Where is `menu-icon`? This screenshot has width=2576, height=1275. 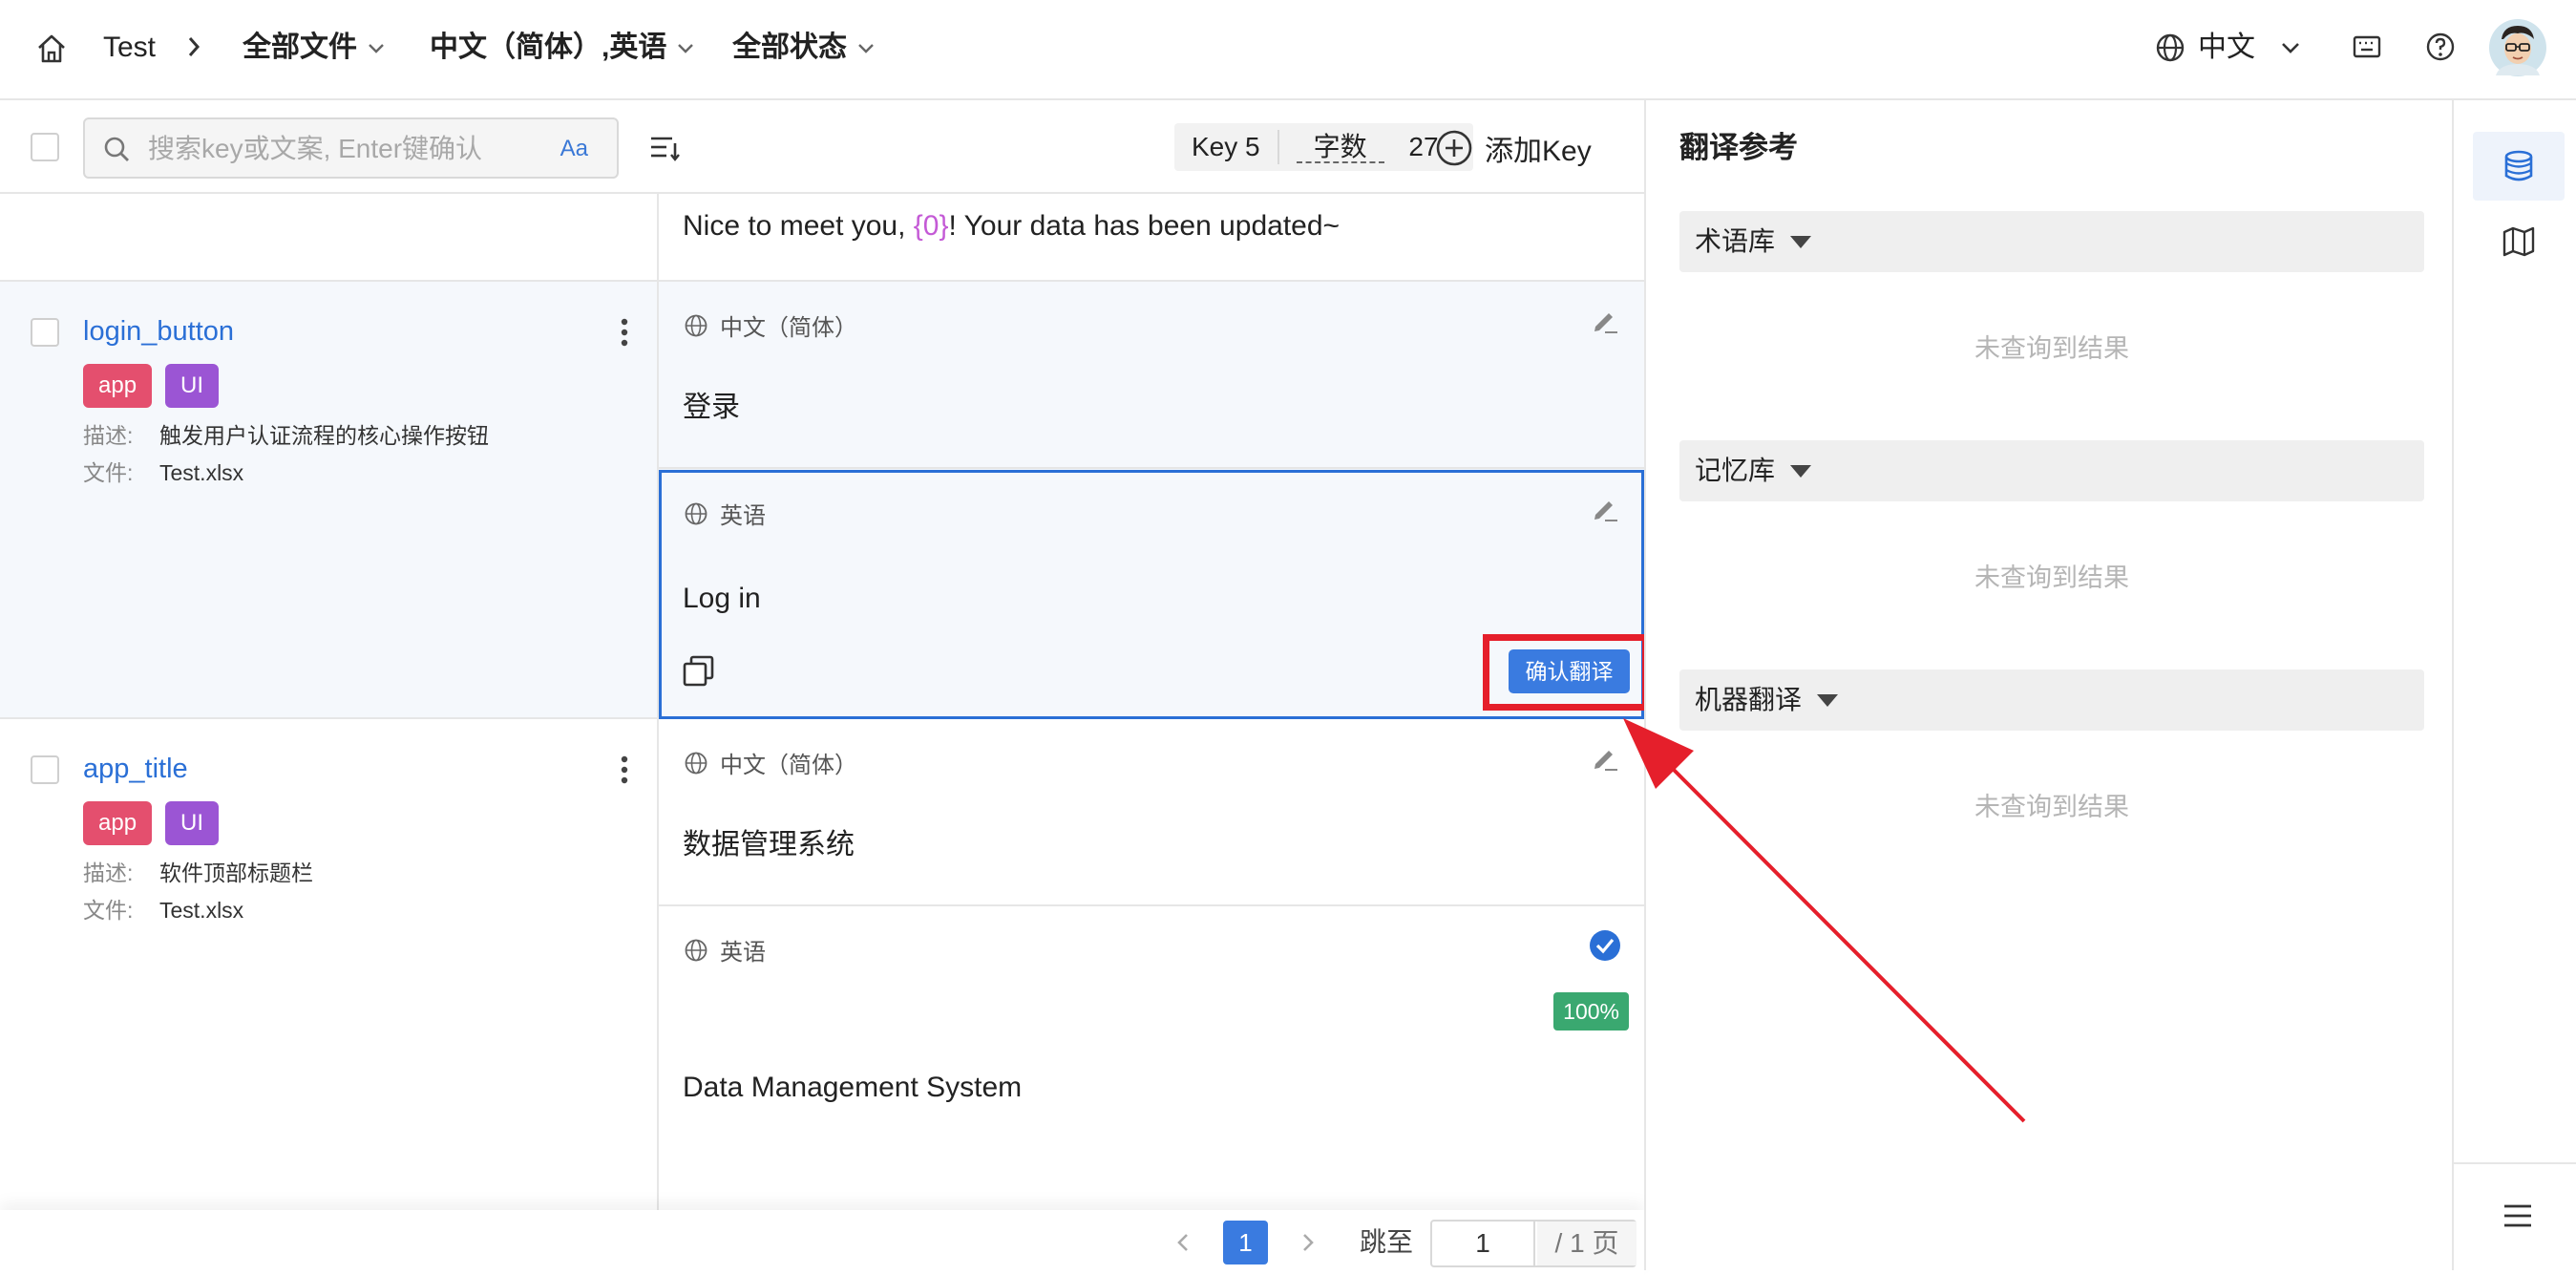 menu-icon is located at coordinates (2518, 1215).